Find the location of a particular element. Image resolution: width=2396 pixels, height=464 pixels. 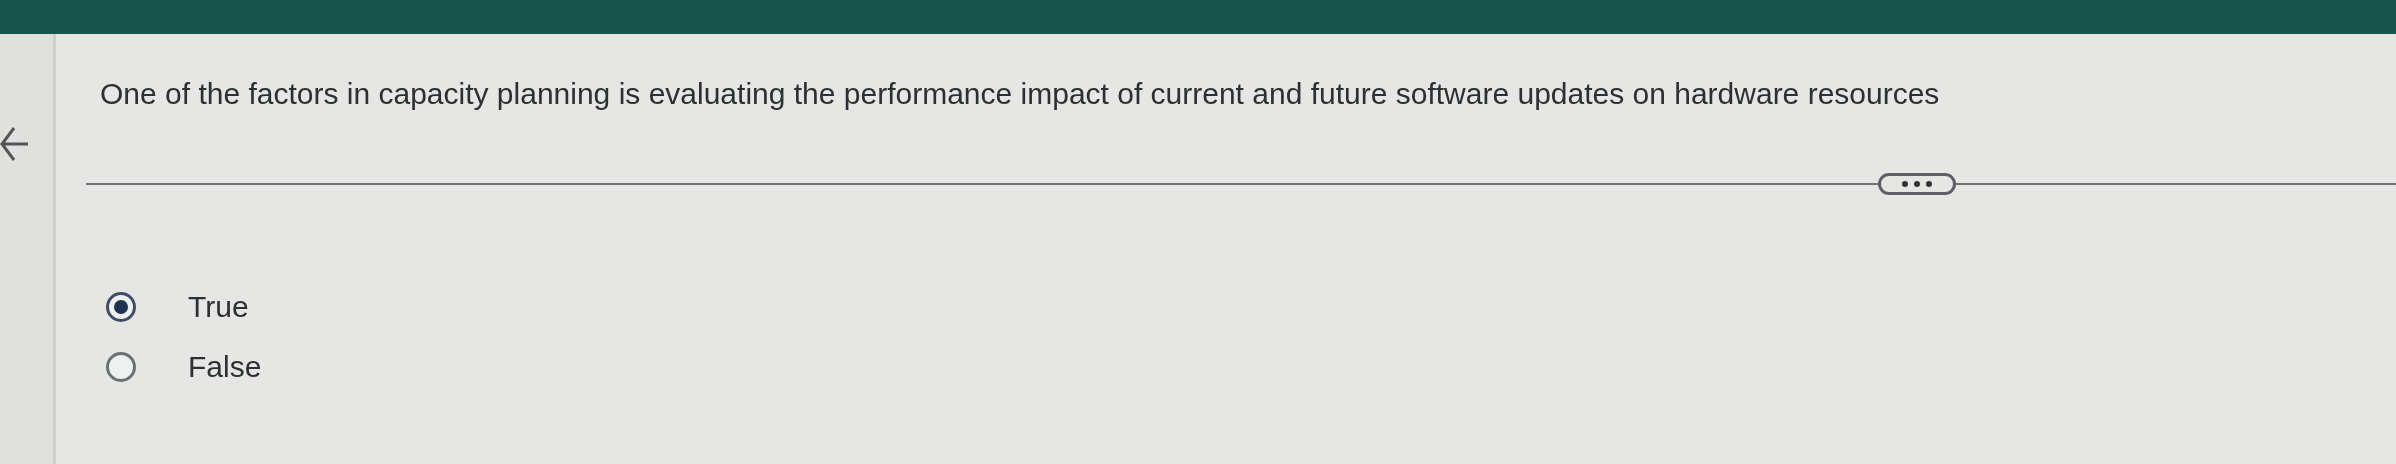

question-text: One of the factors in capacity planning is evaluating the performance impact of current and future software updates on hardware resources is located at coordinates (1020, 94).